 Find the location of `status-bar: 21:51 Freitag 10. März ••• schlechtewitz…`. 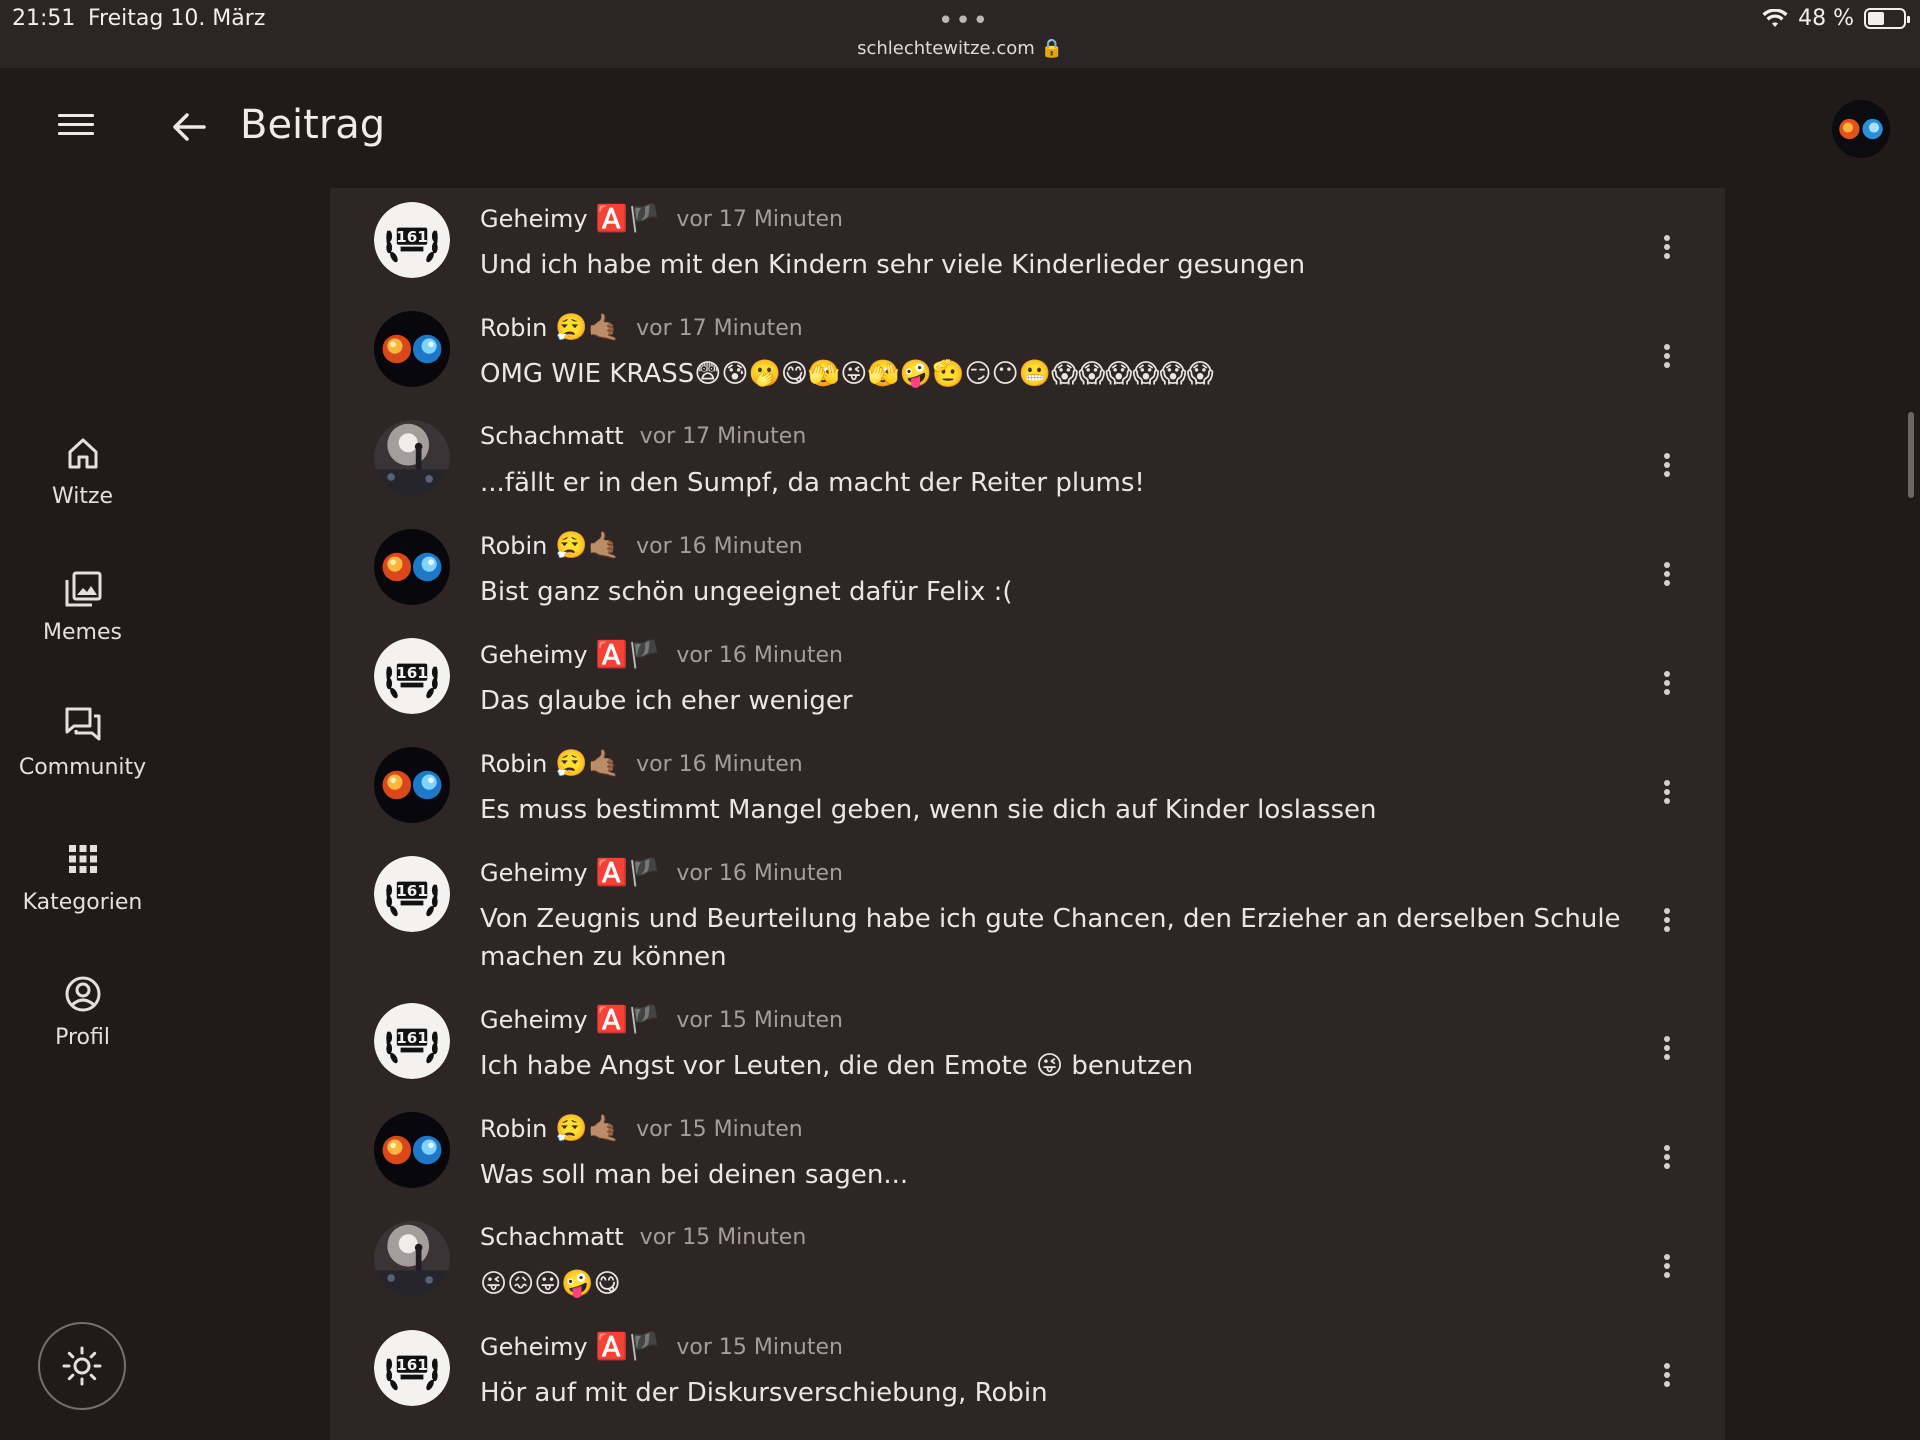

status-bar: 21:51 Freitag 10. März ••• schlechtewitz… is located at coordinates (960, 34).